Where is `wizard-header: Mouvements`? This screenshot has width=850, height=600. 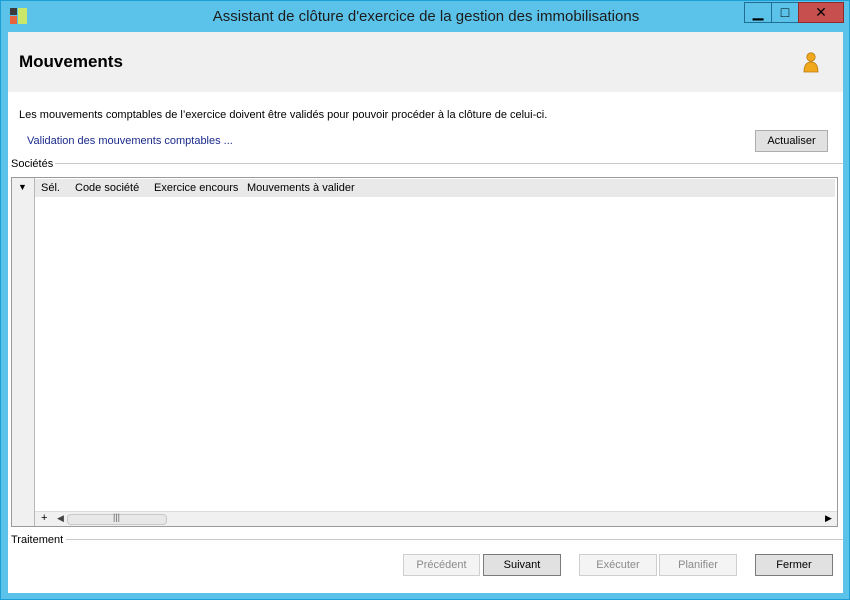 wizard-header: Mouvements is located at coordinates (425, 62).